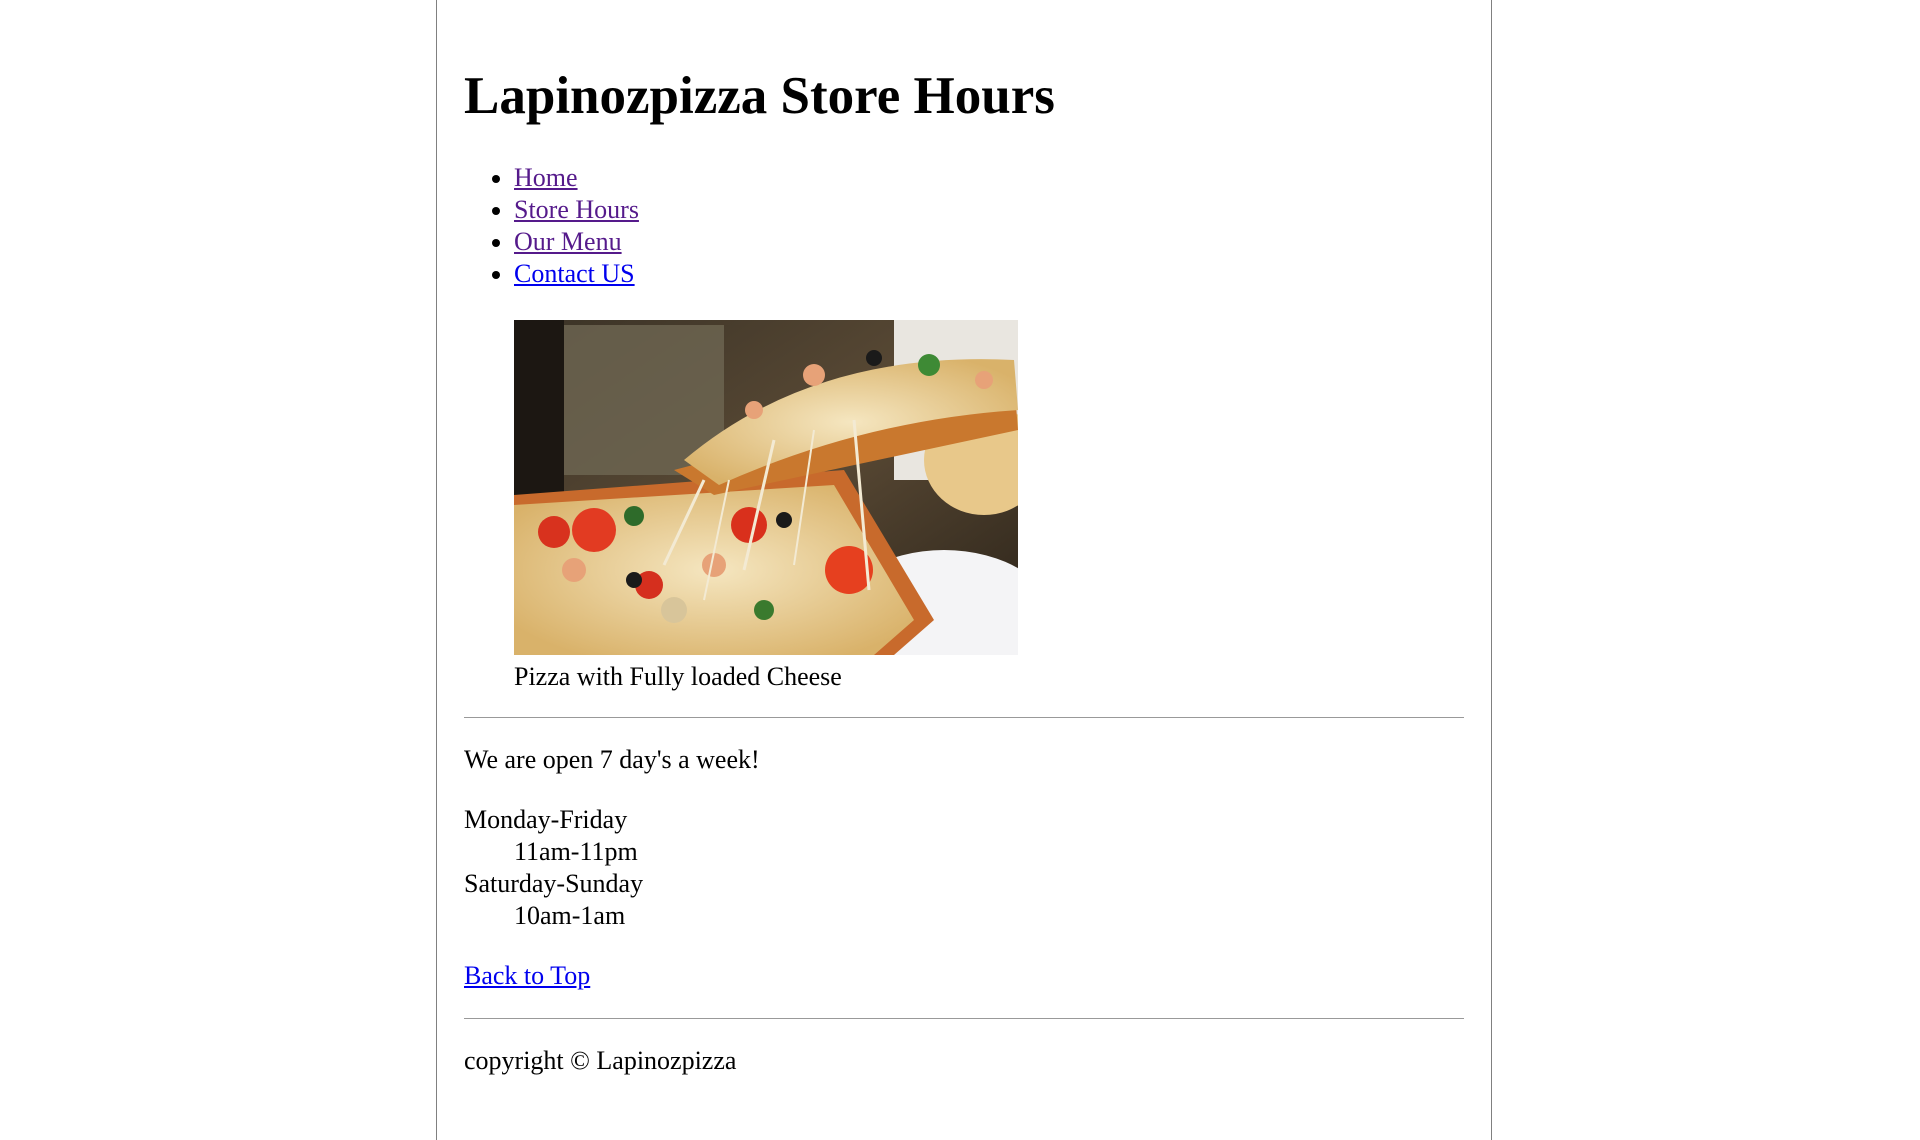  What do you see at coordinates (570, 915) in the screenshot?
I see `hours-time: 10am-1am` at bounding box center [570, 915].